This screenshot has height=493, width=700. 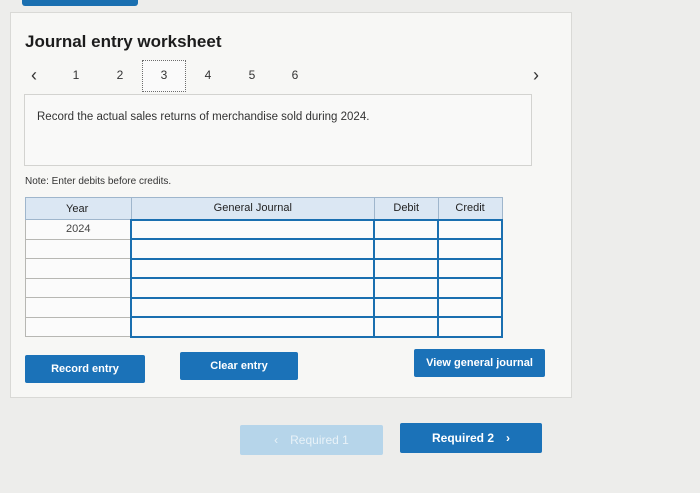 What do you see at coordinates (76, 75) in the screenshot?
I see `page-1: 1` at bounding box center [76, 75].